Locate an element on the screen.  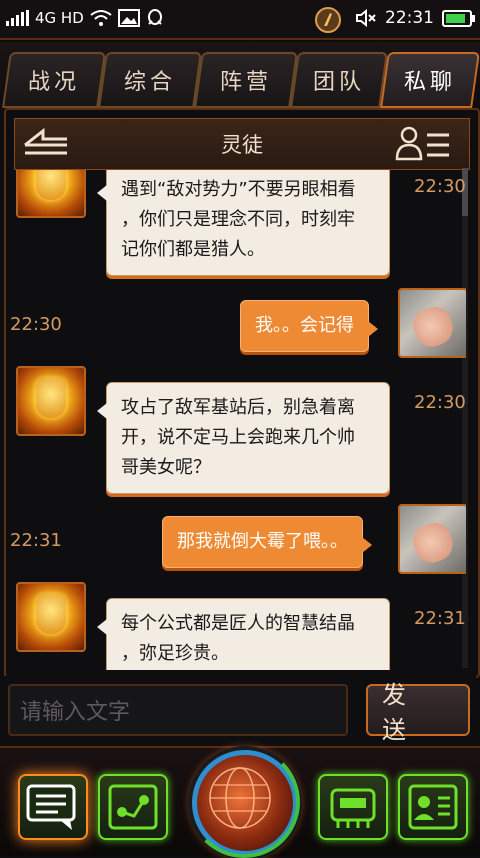
message-input: 请输入文字 is located at coordinates (178, 710).